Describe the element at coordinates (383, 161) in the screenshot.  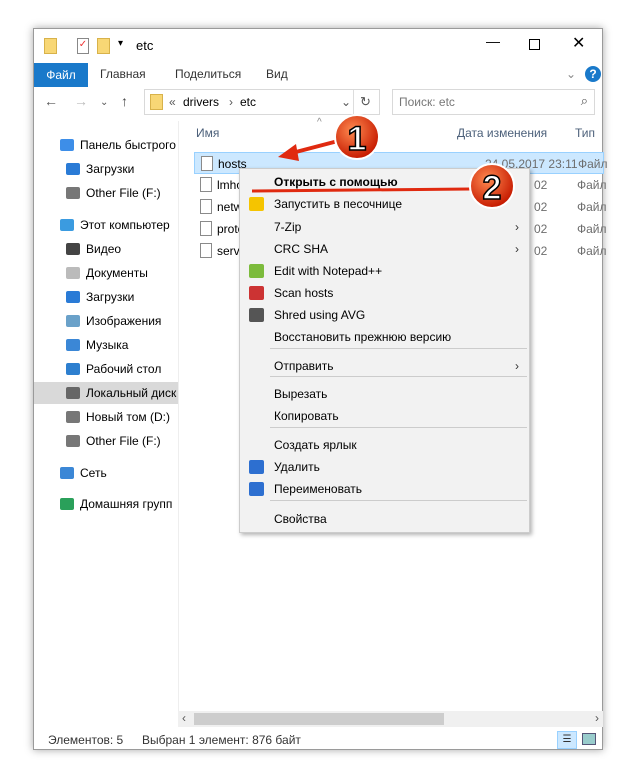
I see `annotation-overlay: 1 2` at that location.